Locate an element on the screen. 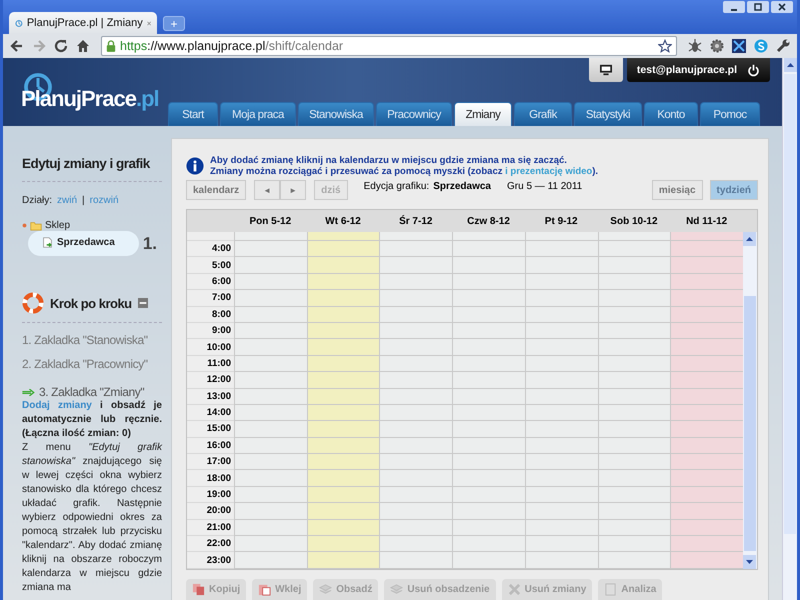  nav-tab: Start is located at coordinates (193, 114).